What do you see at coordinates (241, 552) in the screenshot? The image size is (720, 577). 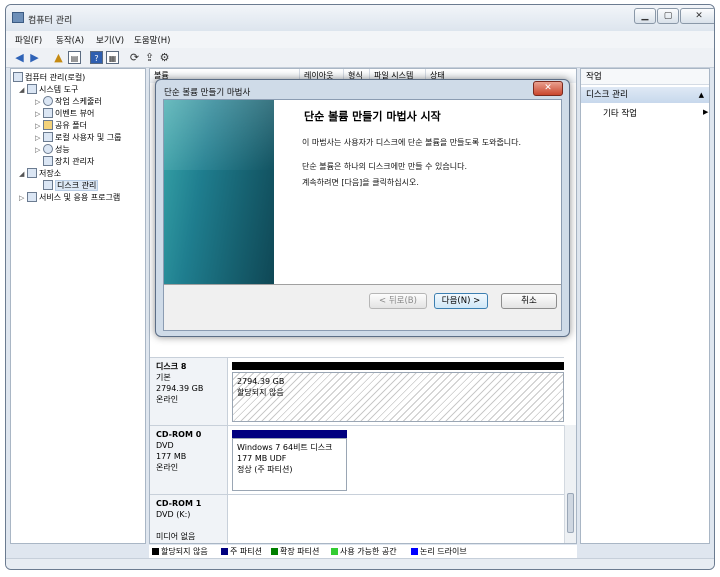 I see `legend-item: 주 파티션` at bounding box center [241, 552].